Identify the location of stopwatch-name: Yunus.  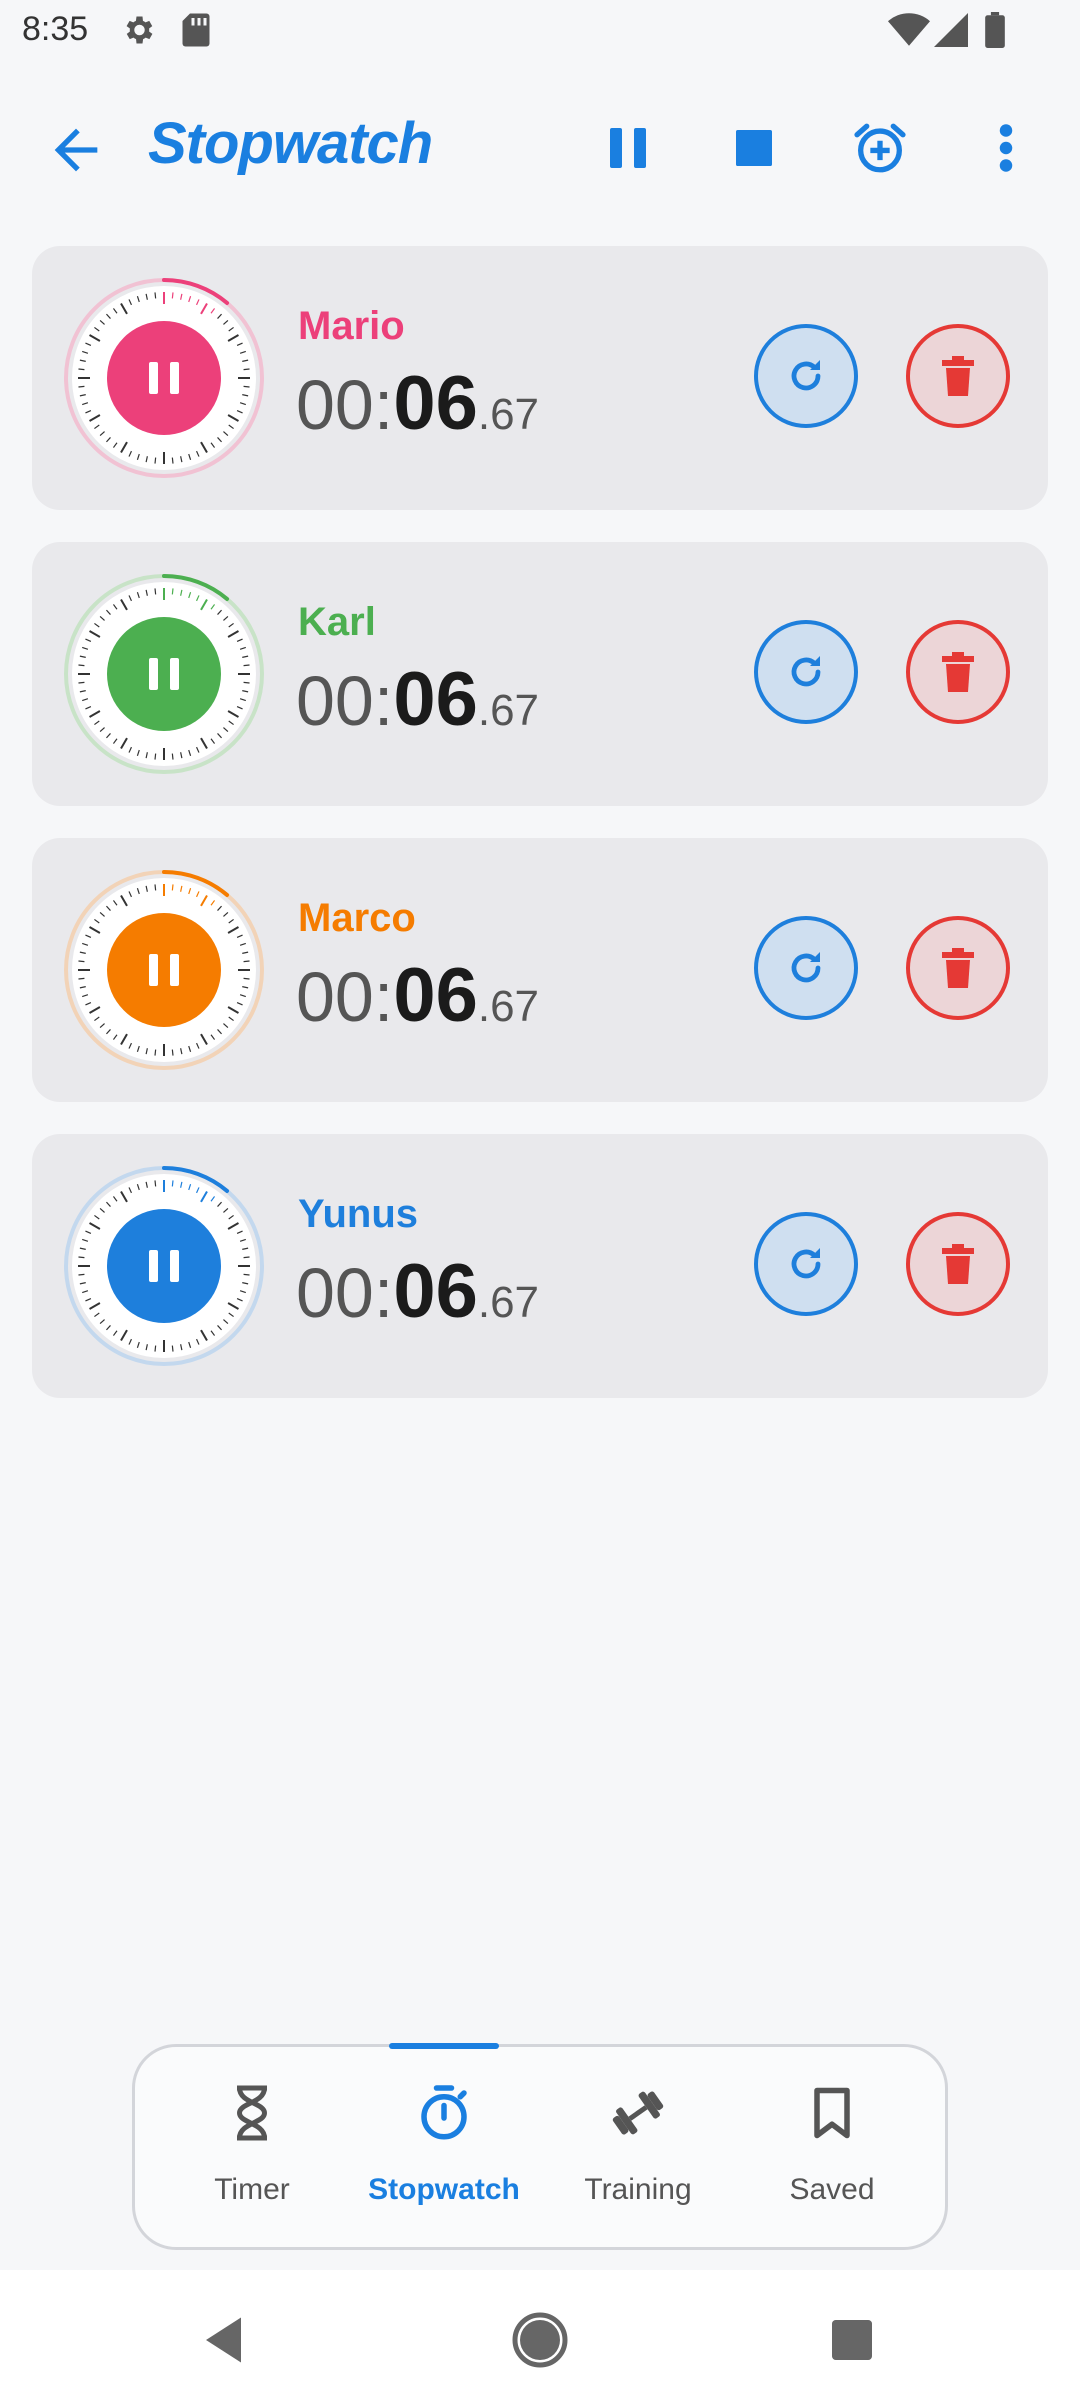
(358, 1214).